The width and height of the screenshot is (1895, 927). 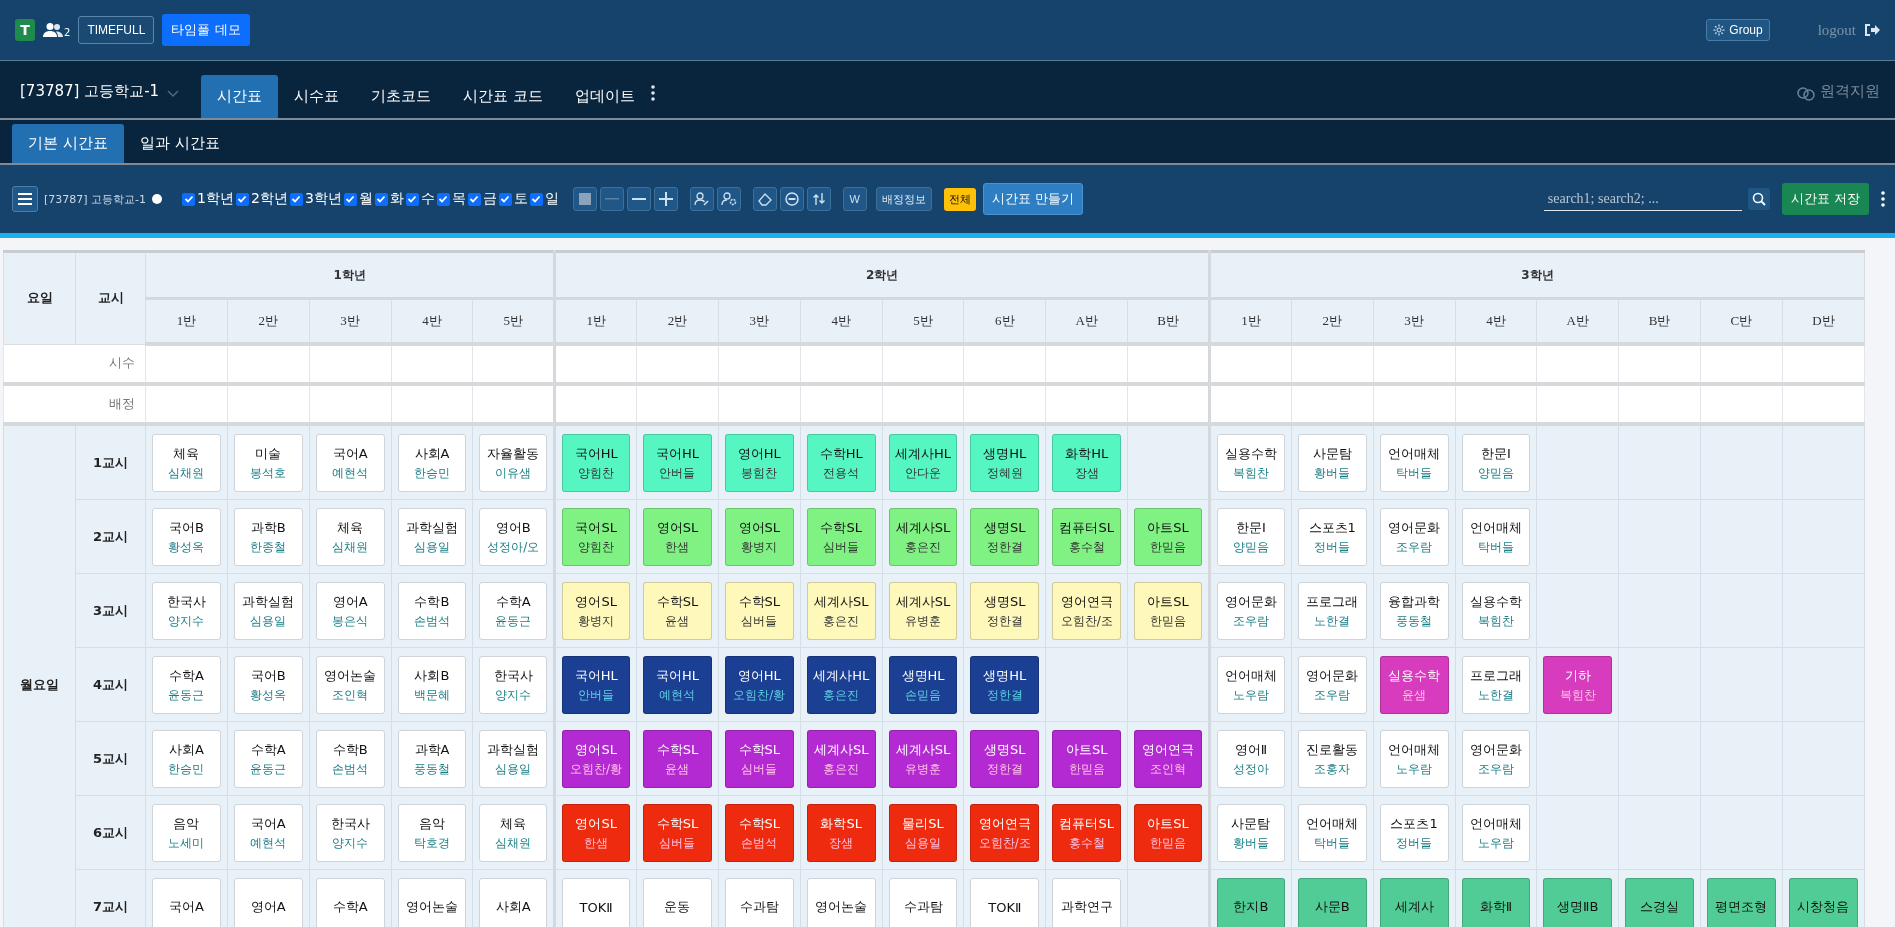 I want to click on lesson-card: 컴퓨터SL 홍수철, so click(x=1087, y=833).